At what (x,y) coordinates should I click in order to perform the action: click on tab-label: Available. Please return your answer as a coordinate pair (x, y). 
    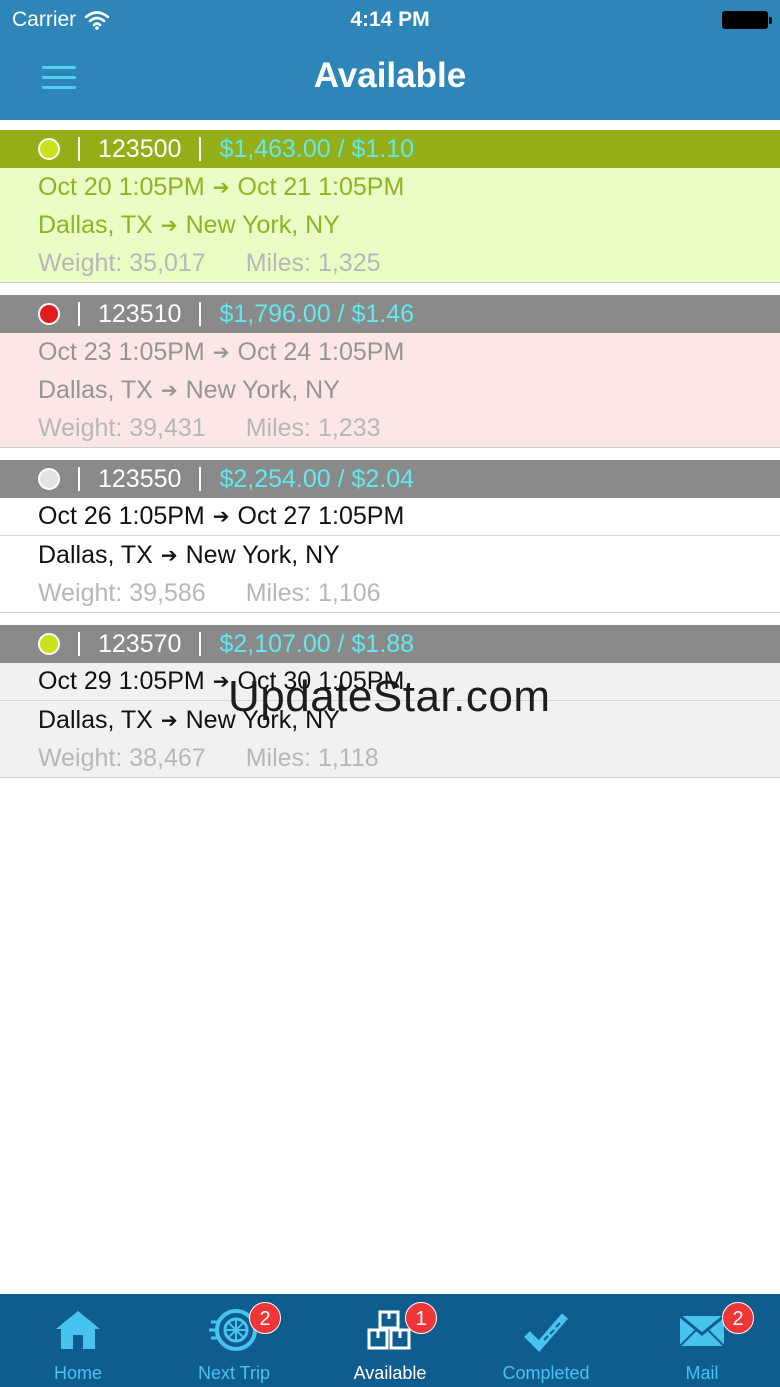
    Looking at the image, I should click on (390, 1373).